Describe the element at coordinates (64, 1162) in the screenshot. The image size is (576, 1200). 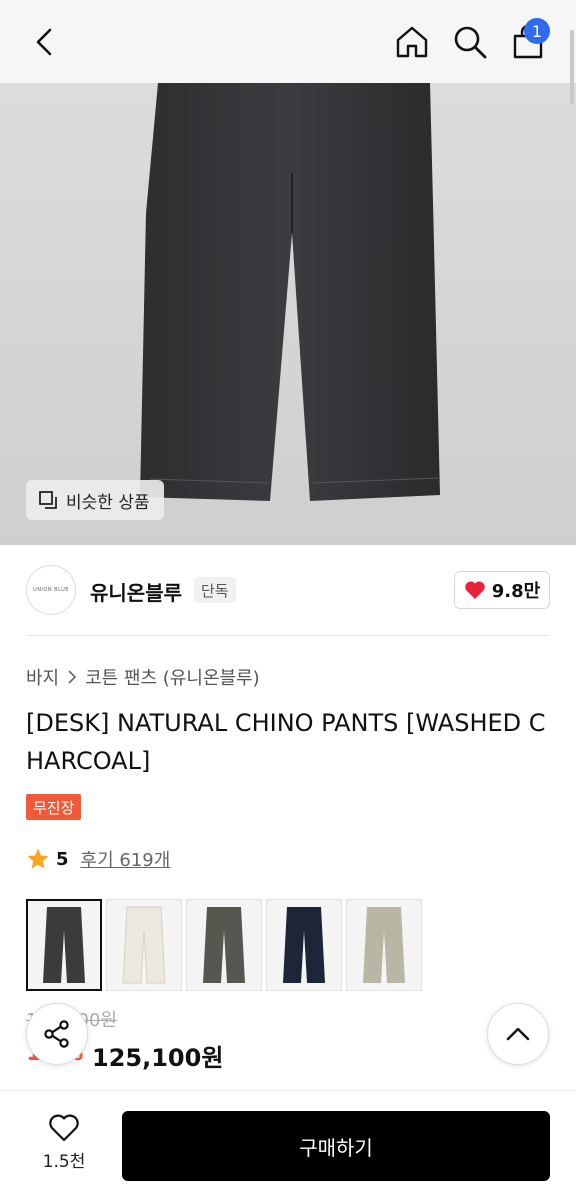
I see `wishlist-count: 1.5천` at that location.